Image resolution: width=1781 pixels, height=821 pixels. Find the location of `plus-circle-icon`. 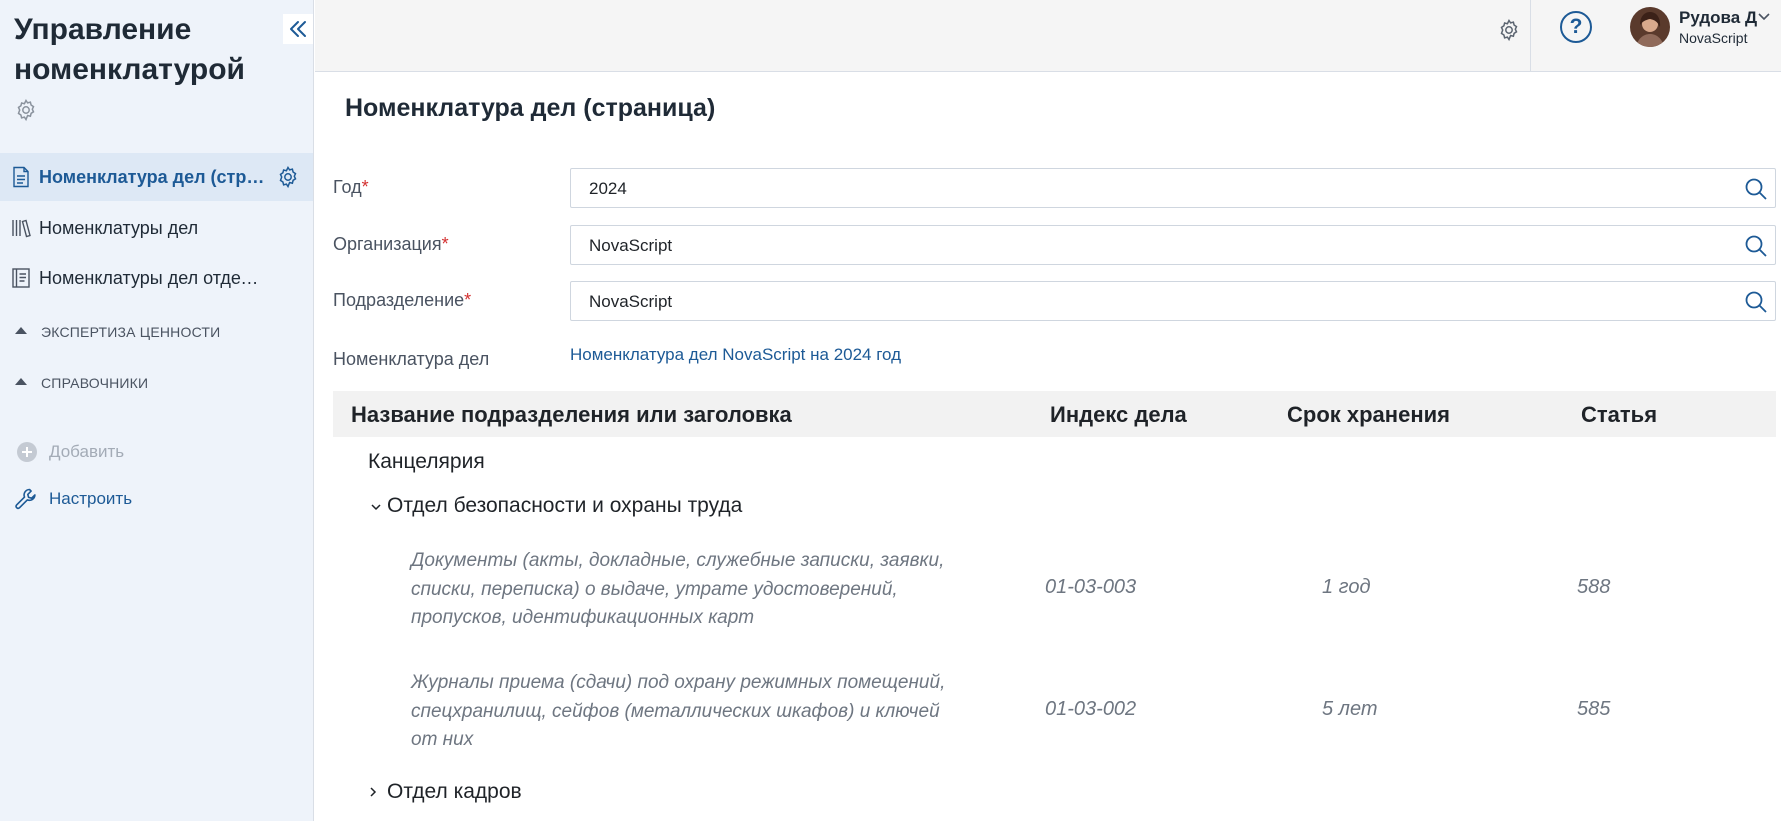

plus-circle-icon is located at coordinates (27, 452).